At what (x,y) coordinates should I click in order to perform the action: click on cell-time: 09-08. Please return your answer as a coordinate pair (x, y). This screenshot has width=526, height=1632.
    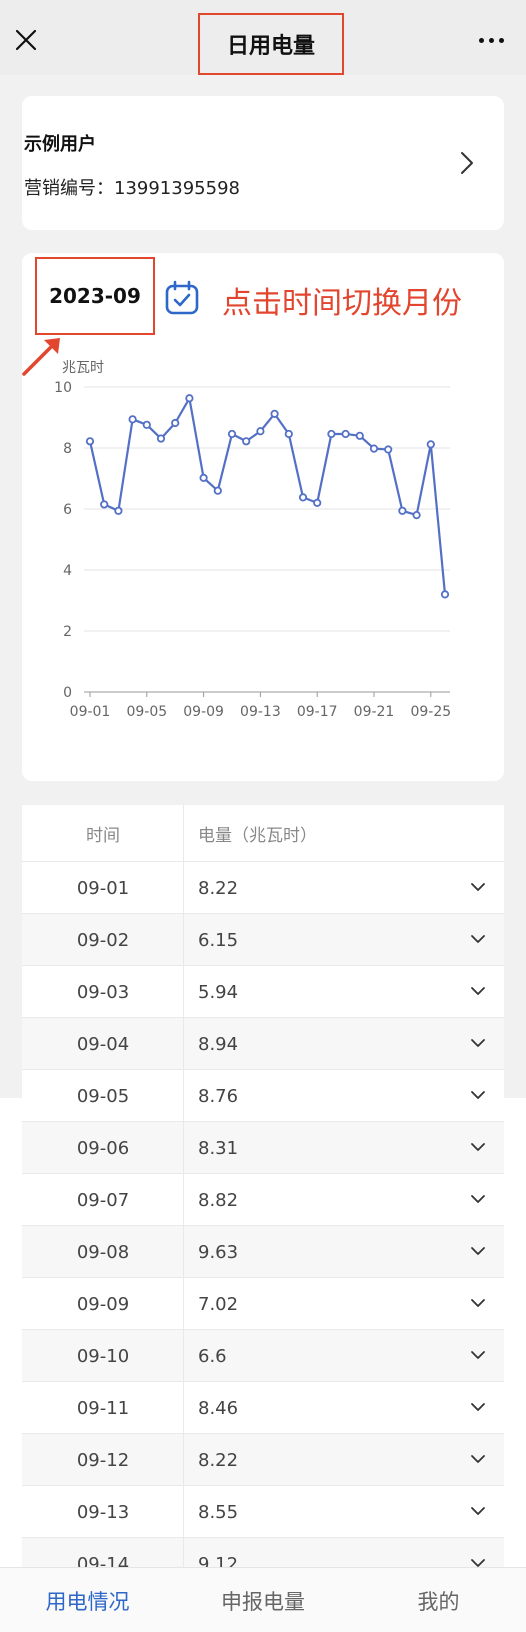
    Looking at the image, I should click on (103, 1252).